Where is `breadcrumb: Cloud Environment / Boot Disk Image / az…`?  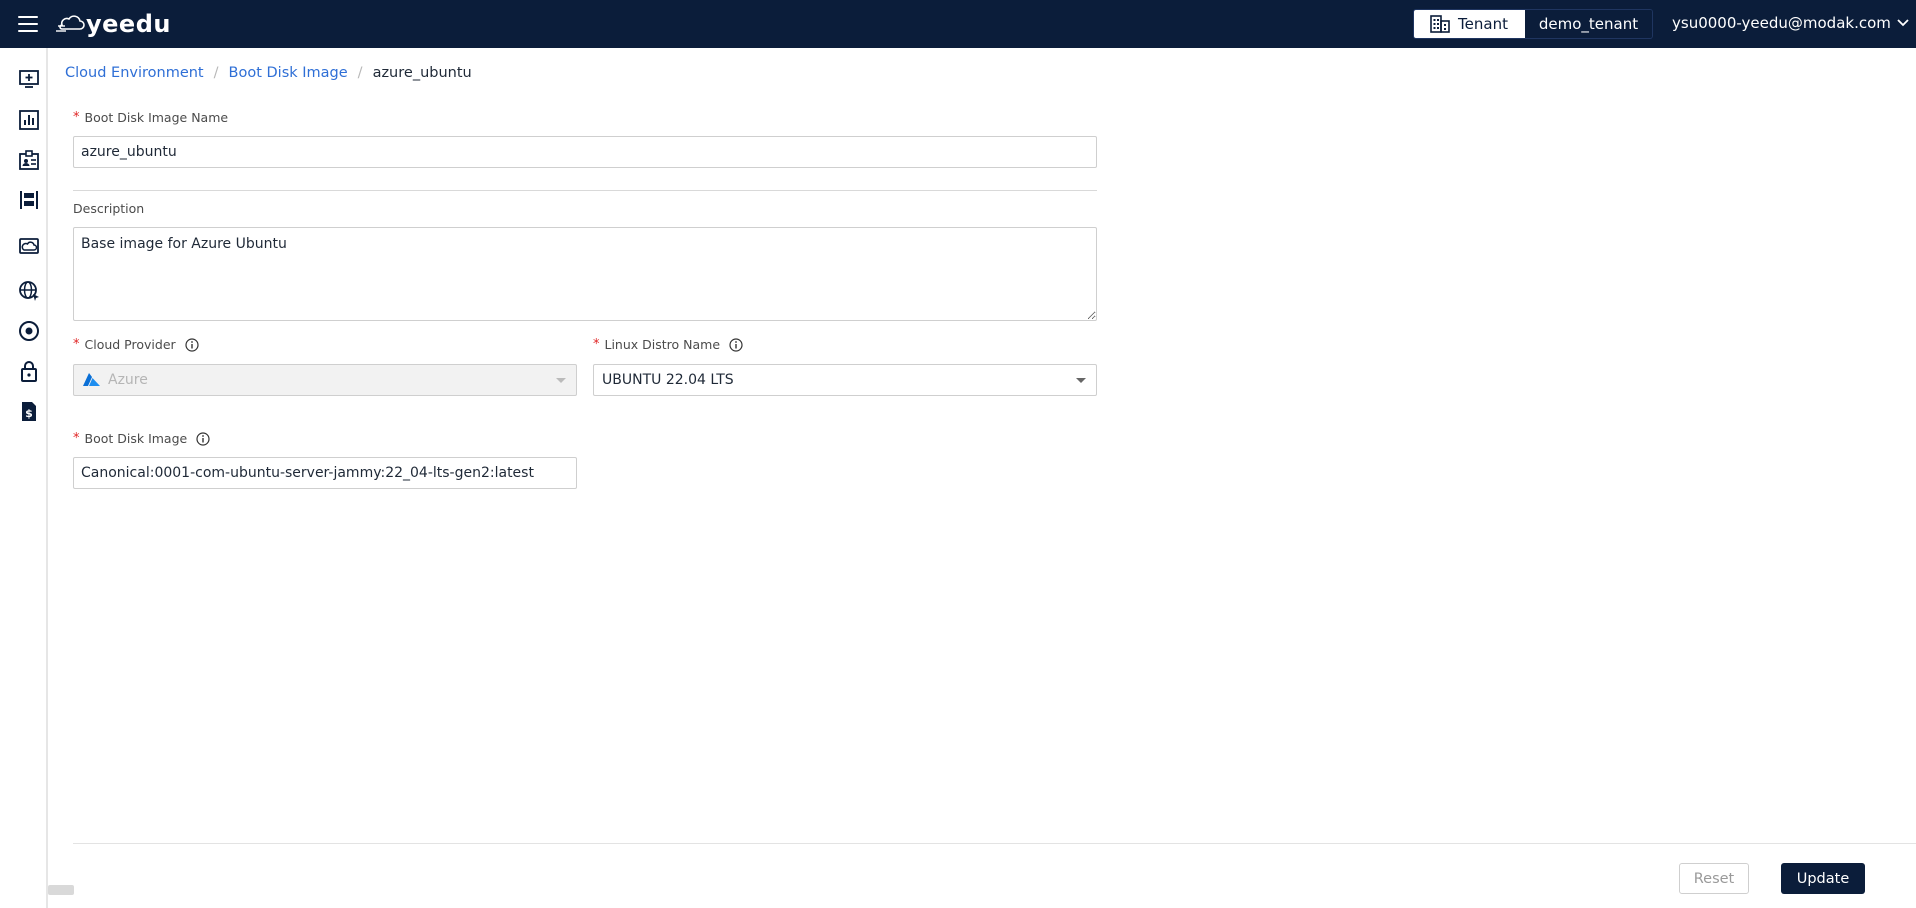 breadcrumb: Cloud Environment / Boot Disk Image / az… is located at coordinates (268, 73).